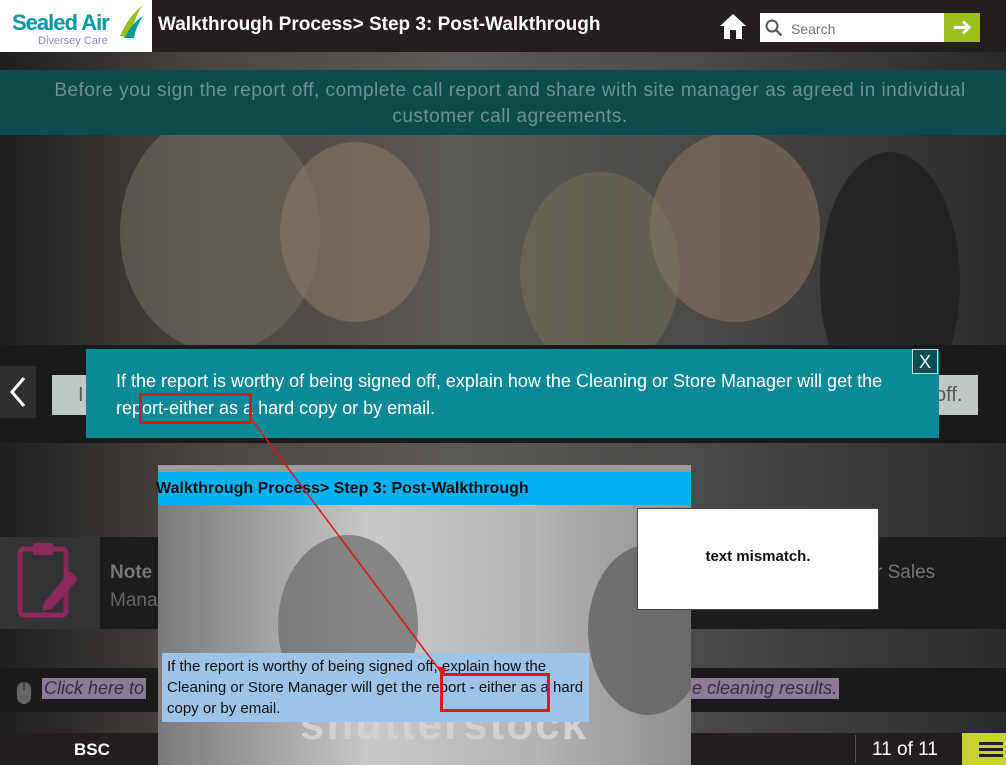 The height and width of the screenshot is (765, 1006). What do you see at coordinates (962, 27) in the screenshot?
I see `search-submit-arrow-icon` at bounding box center [962, 27].